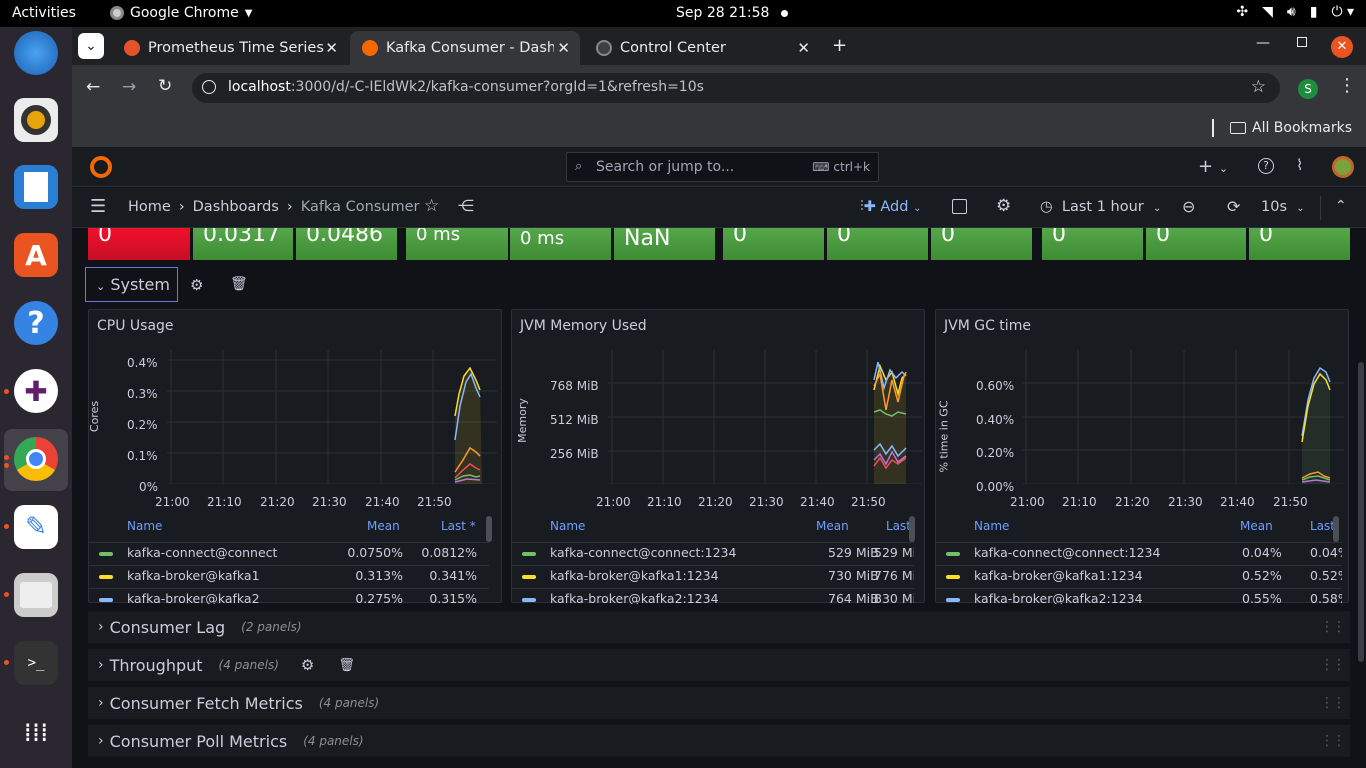 This screenshot has width=1366, height=768. Describe the element at coordinates (1233, 206) in the screenshot. I see `refresh-icon: ⟳` at that location.